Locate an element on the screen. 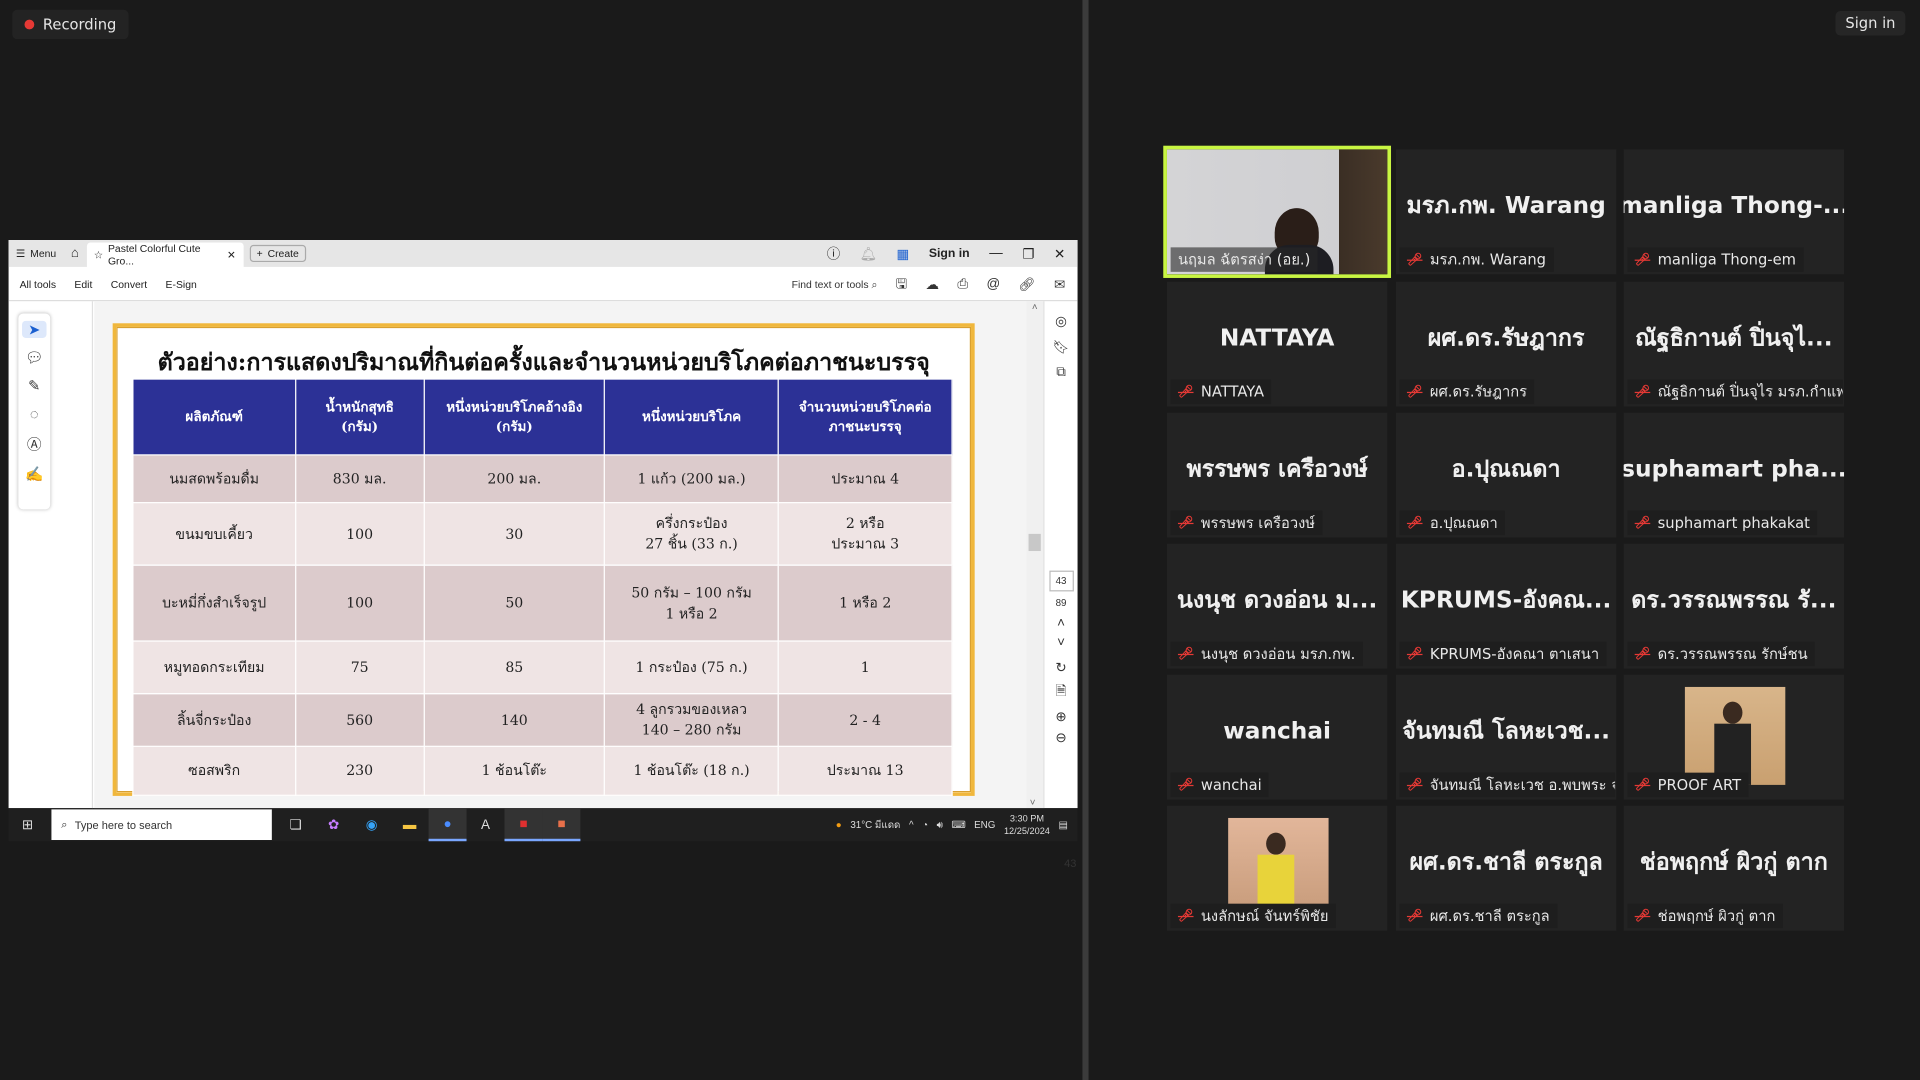 This screenshot has height=1080, width=1920. menu-all-tools: All tools is located at coordinates (38, 283).